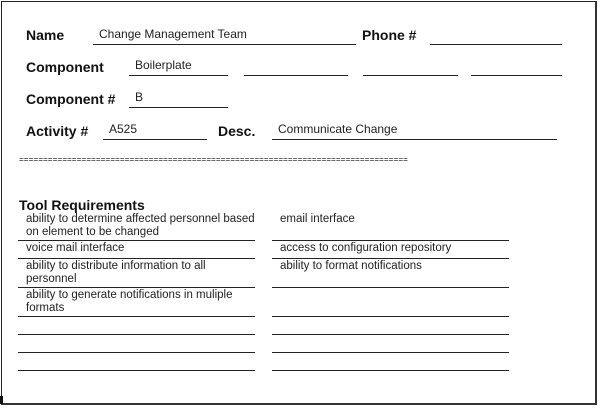 This screenshot has height=412, width=600. Describe the element at coordinates (351, 266) in the screenshot. I see `right-requirement-text: ability to format notifications` at that location.